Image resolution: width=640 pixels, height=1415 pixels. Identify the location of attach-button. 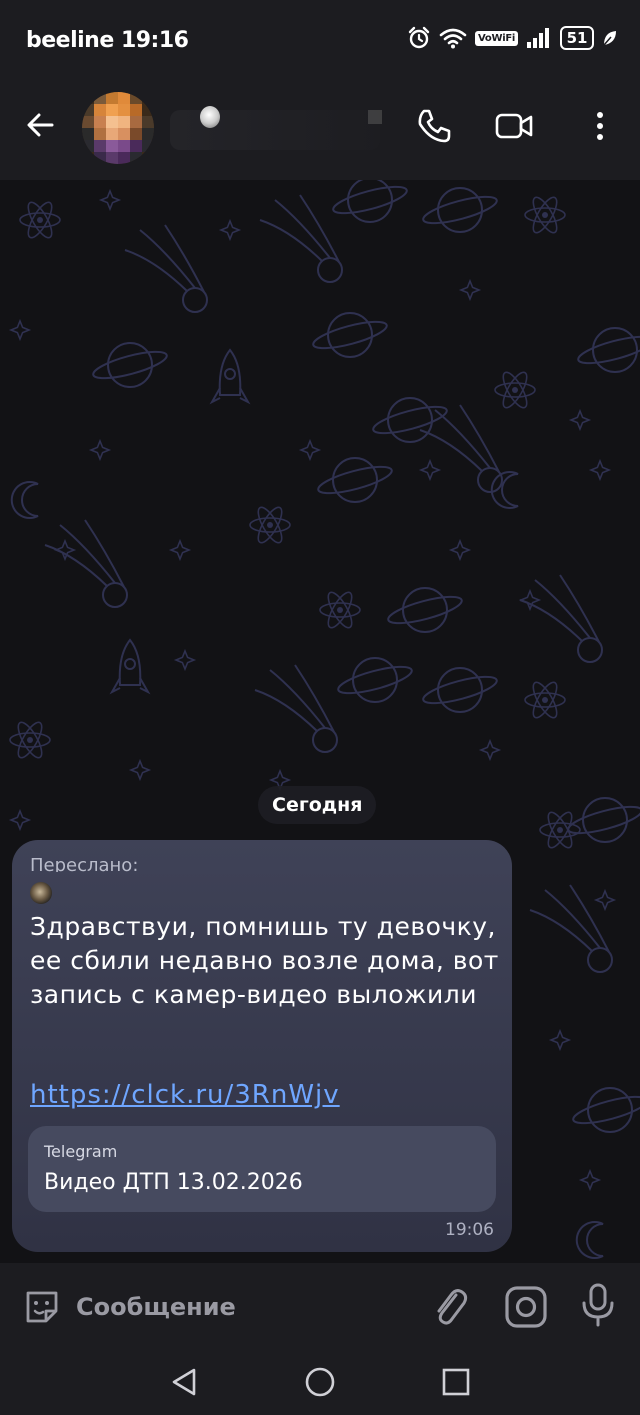
(450, 1307).